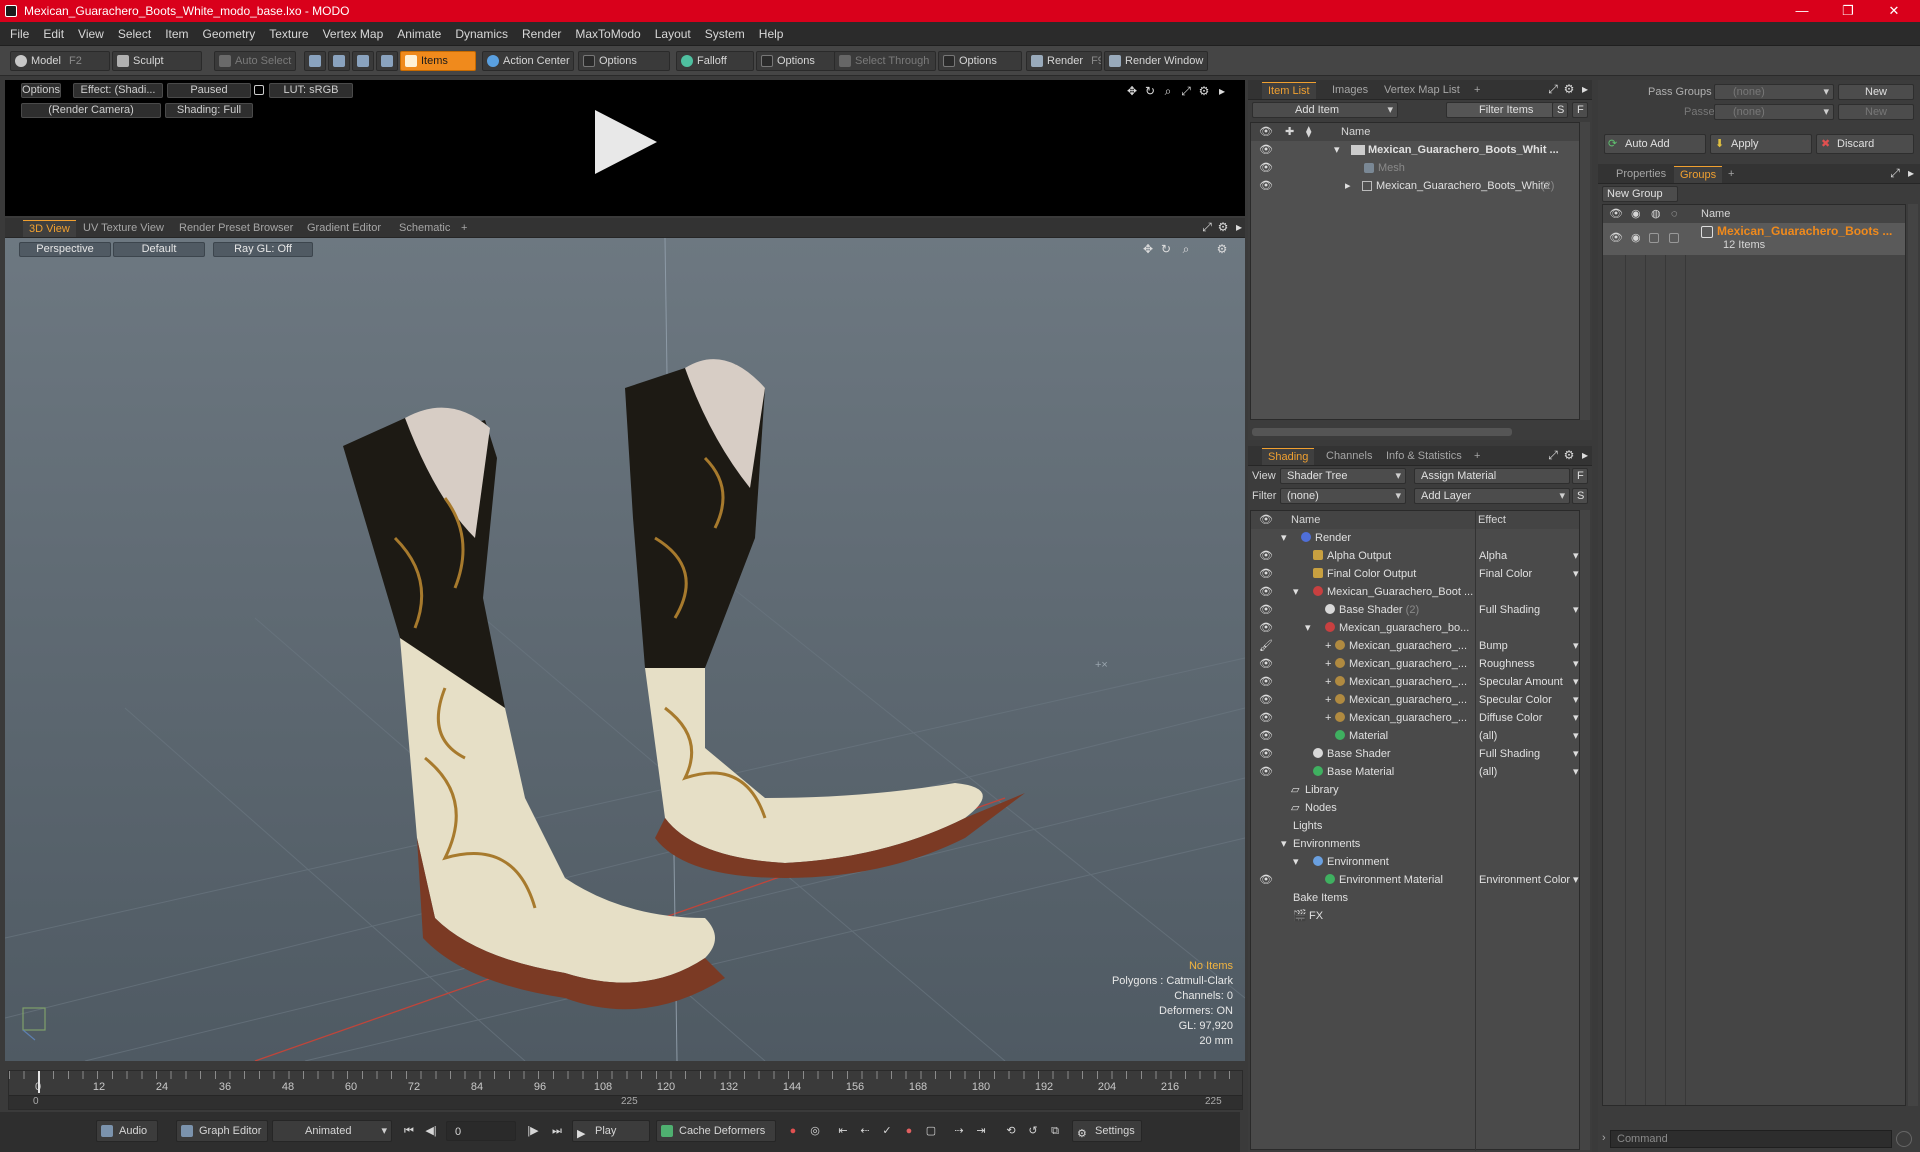 The height and width of the screenshot is (1152, 1920). What do you see at coordinates (557, 1131) in the screenshot?
I see `go-to-end-icon: ⏭` at bounding box center [557, 1131].